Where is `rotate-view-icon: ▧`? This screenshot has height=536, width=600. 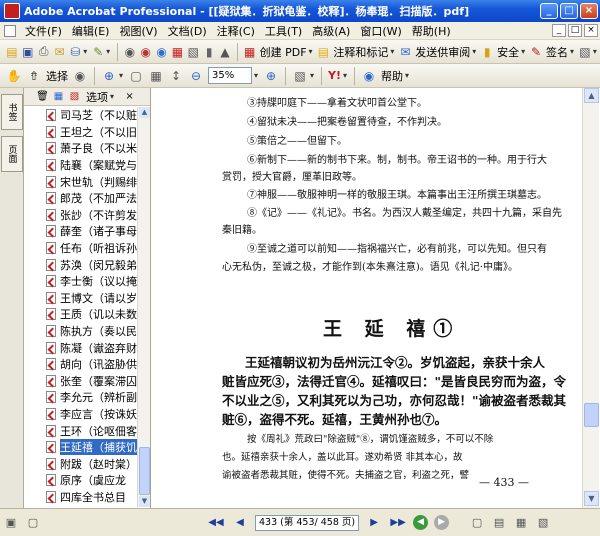
rotate-view-icon: ▧ is located at coordinates (300, 76).